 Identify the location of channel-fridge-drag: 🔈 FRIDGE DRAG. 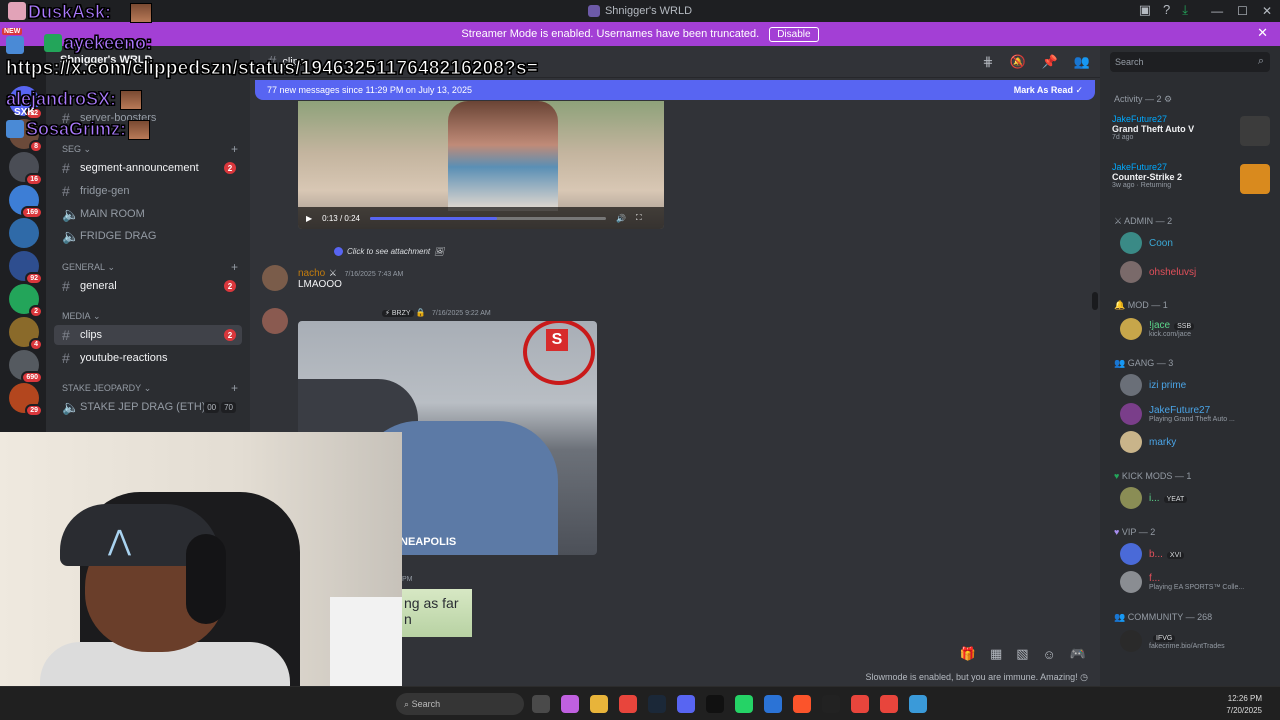
(148, 236).